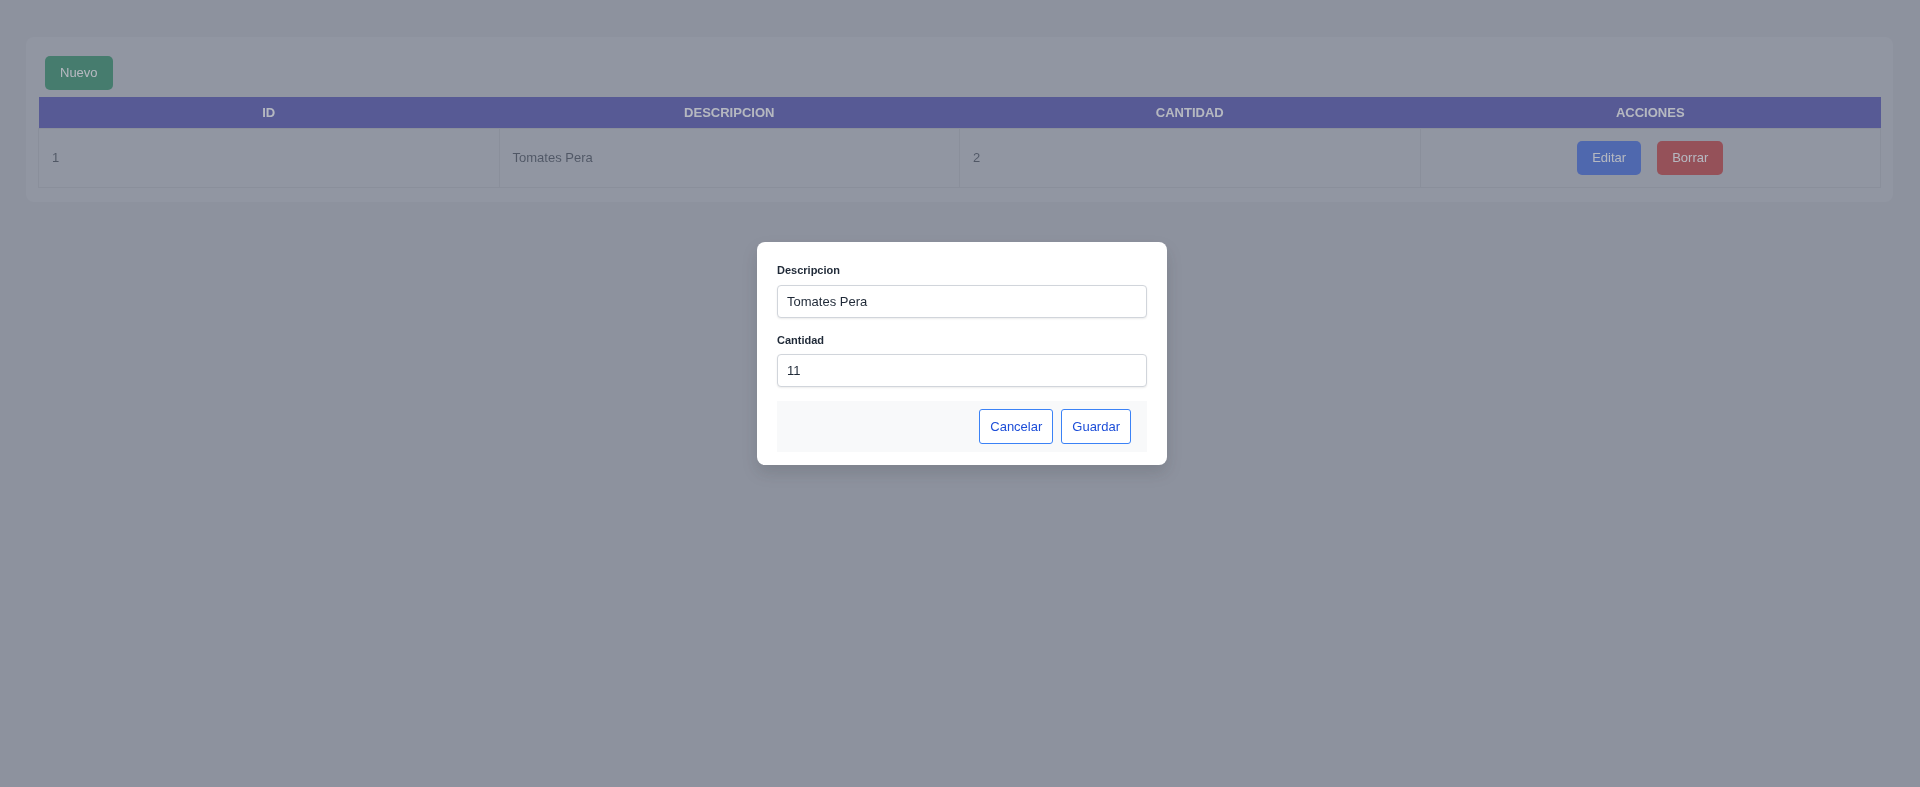  I want to click on table-cell: Tomates Pera, so click(729, 158).